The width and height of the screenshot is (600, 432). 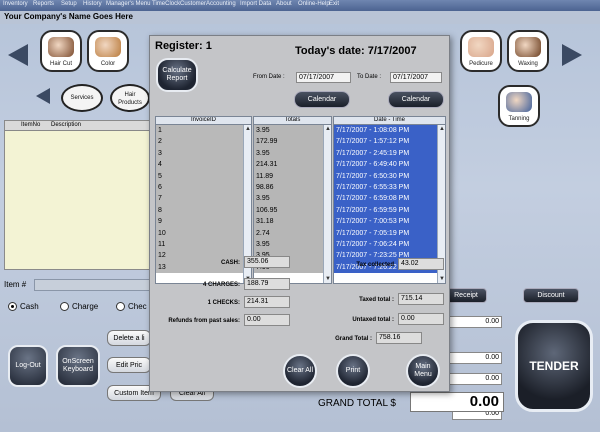 I want to click on menu-item: Manager's Menu, so click(x=128, y=4).